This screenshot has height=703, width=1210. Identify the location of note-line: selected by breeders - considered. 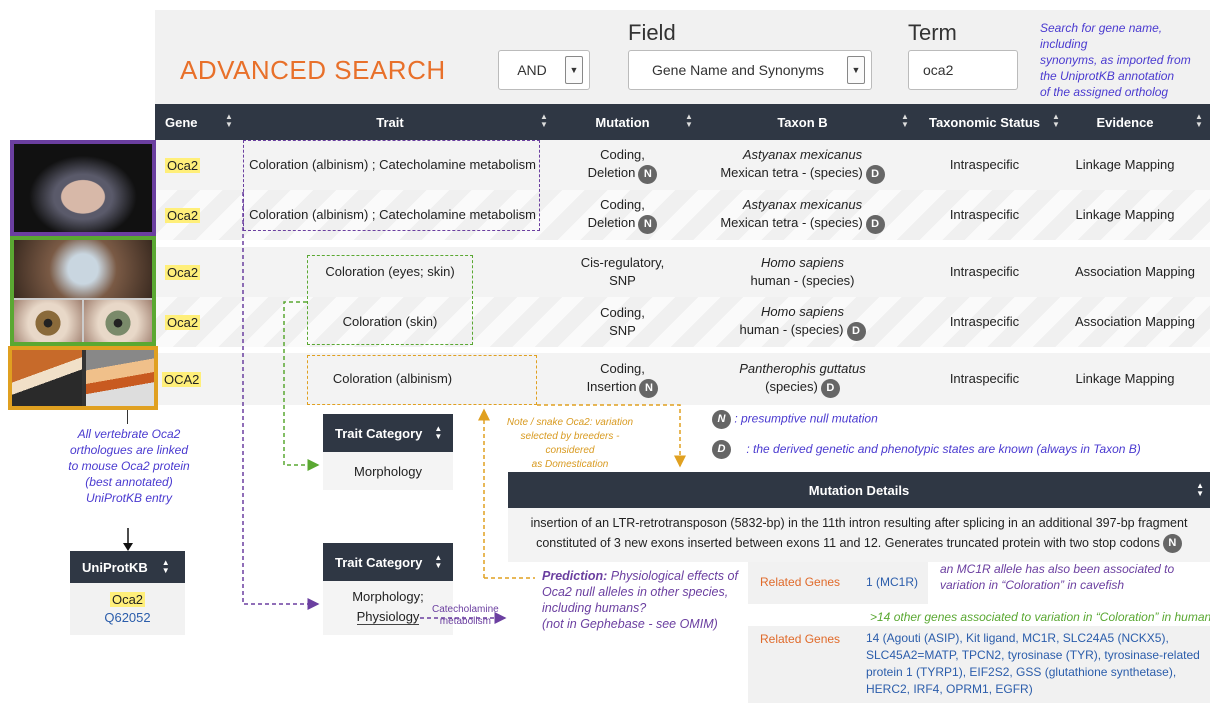
(570, 443).